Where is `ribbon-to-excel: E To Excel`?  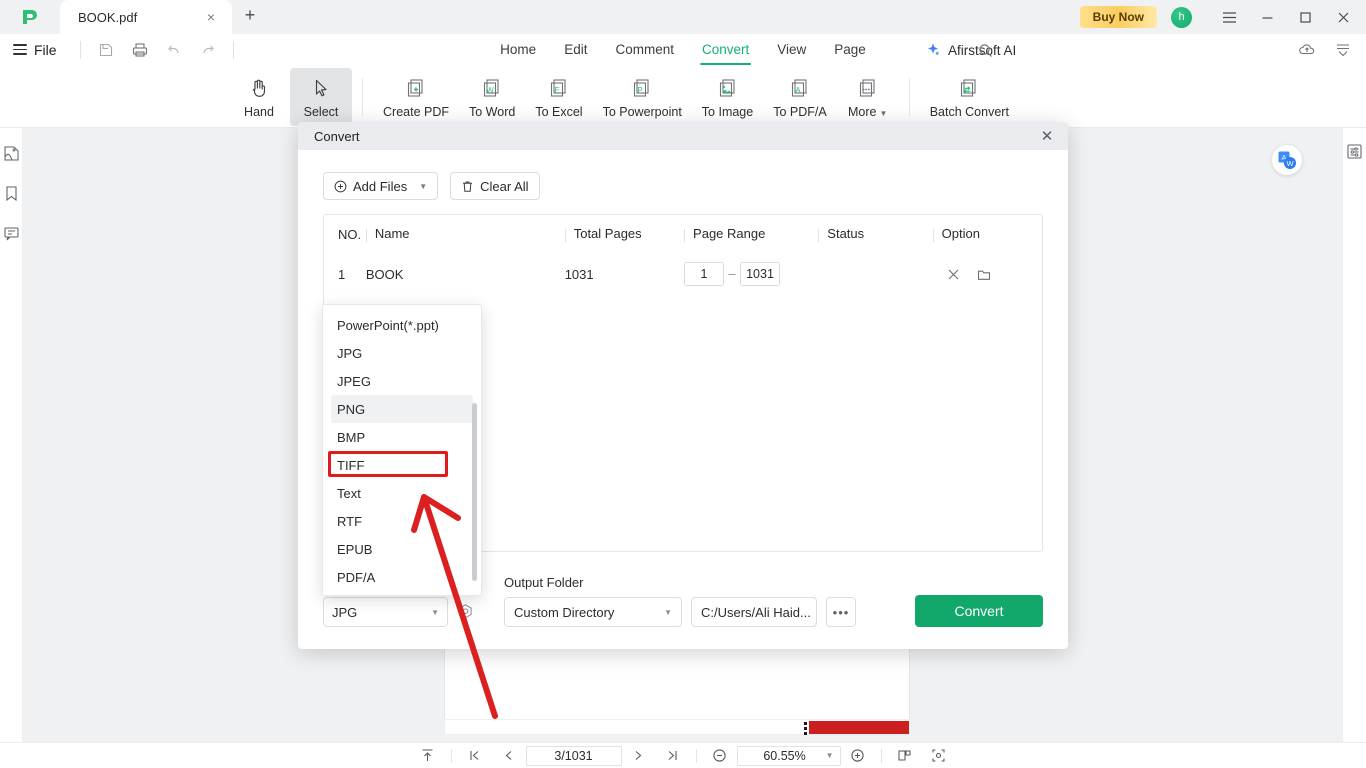
ribbon-to-excel: E To Excel is located at coordinates (558, 97).